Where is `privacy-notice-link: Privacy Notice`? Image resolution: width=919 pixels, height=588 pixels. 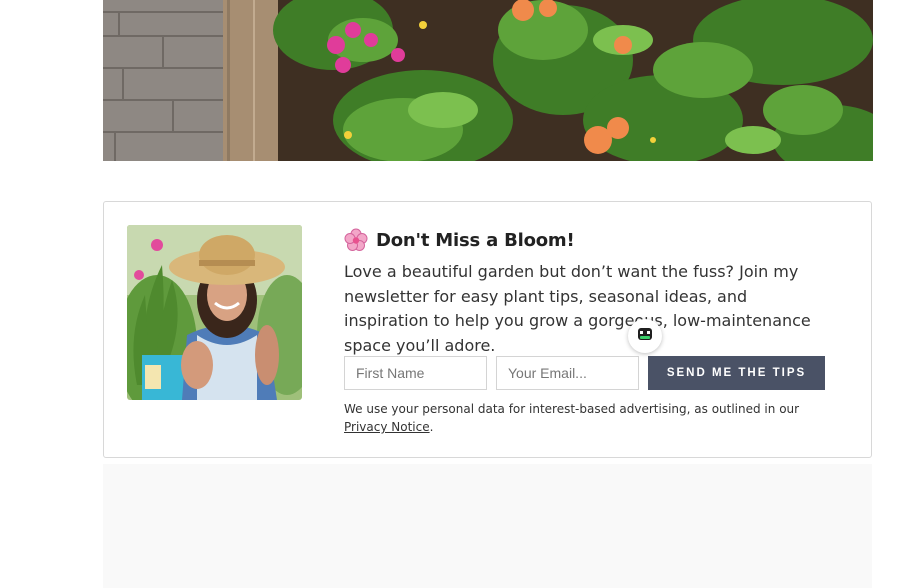 privacy-notice-link: Privacy Notice is located at coordinates (387, 427).